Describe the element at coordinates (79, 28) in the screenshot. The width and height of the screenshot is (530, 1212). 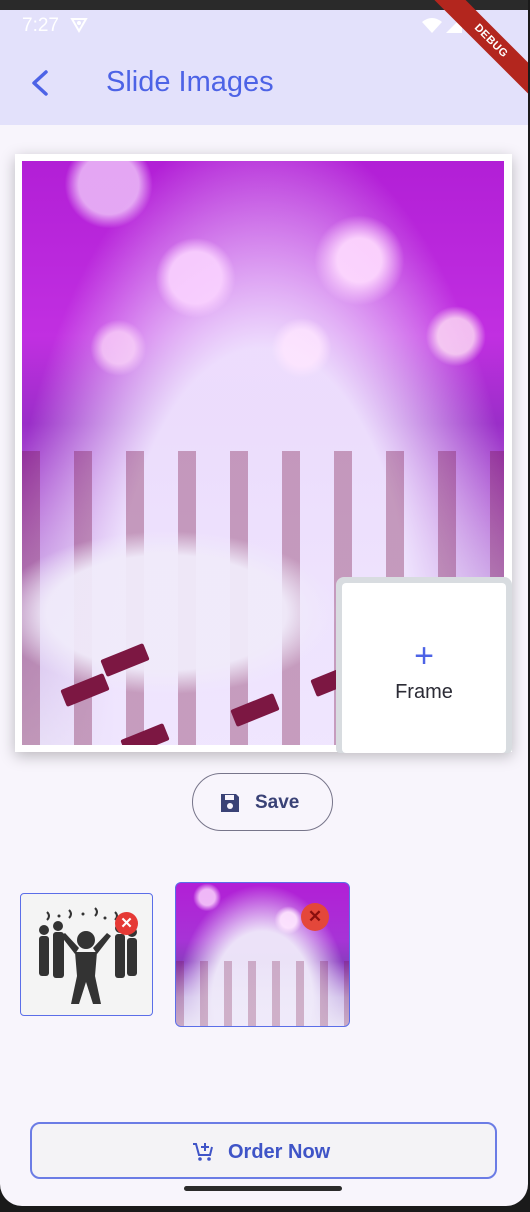
I see `vpn-icon` at that location.